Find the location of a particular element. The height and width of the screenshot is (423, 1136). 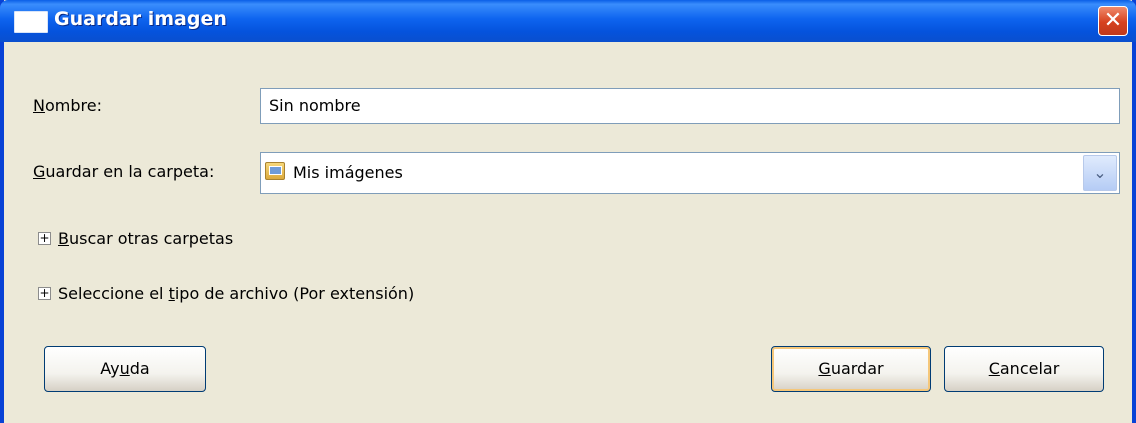

browse-folders-label: Buscar otras carpetas is located at coordinates (146, 238).